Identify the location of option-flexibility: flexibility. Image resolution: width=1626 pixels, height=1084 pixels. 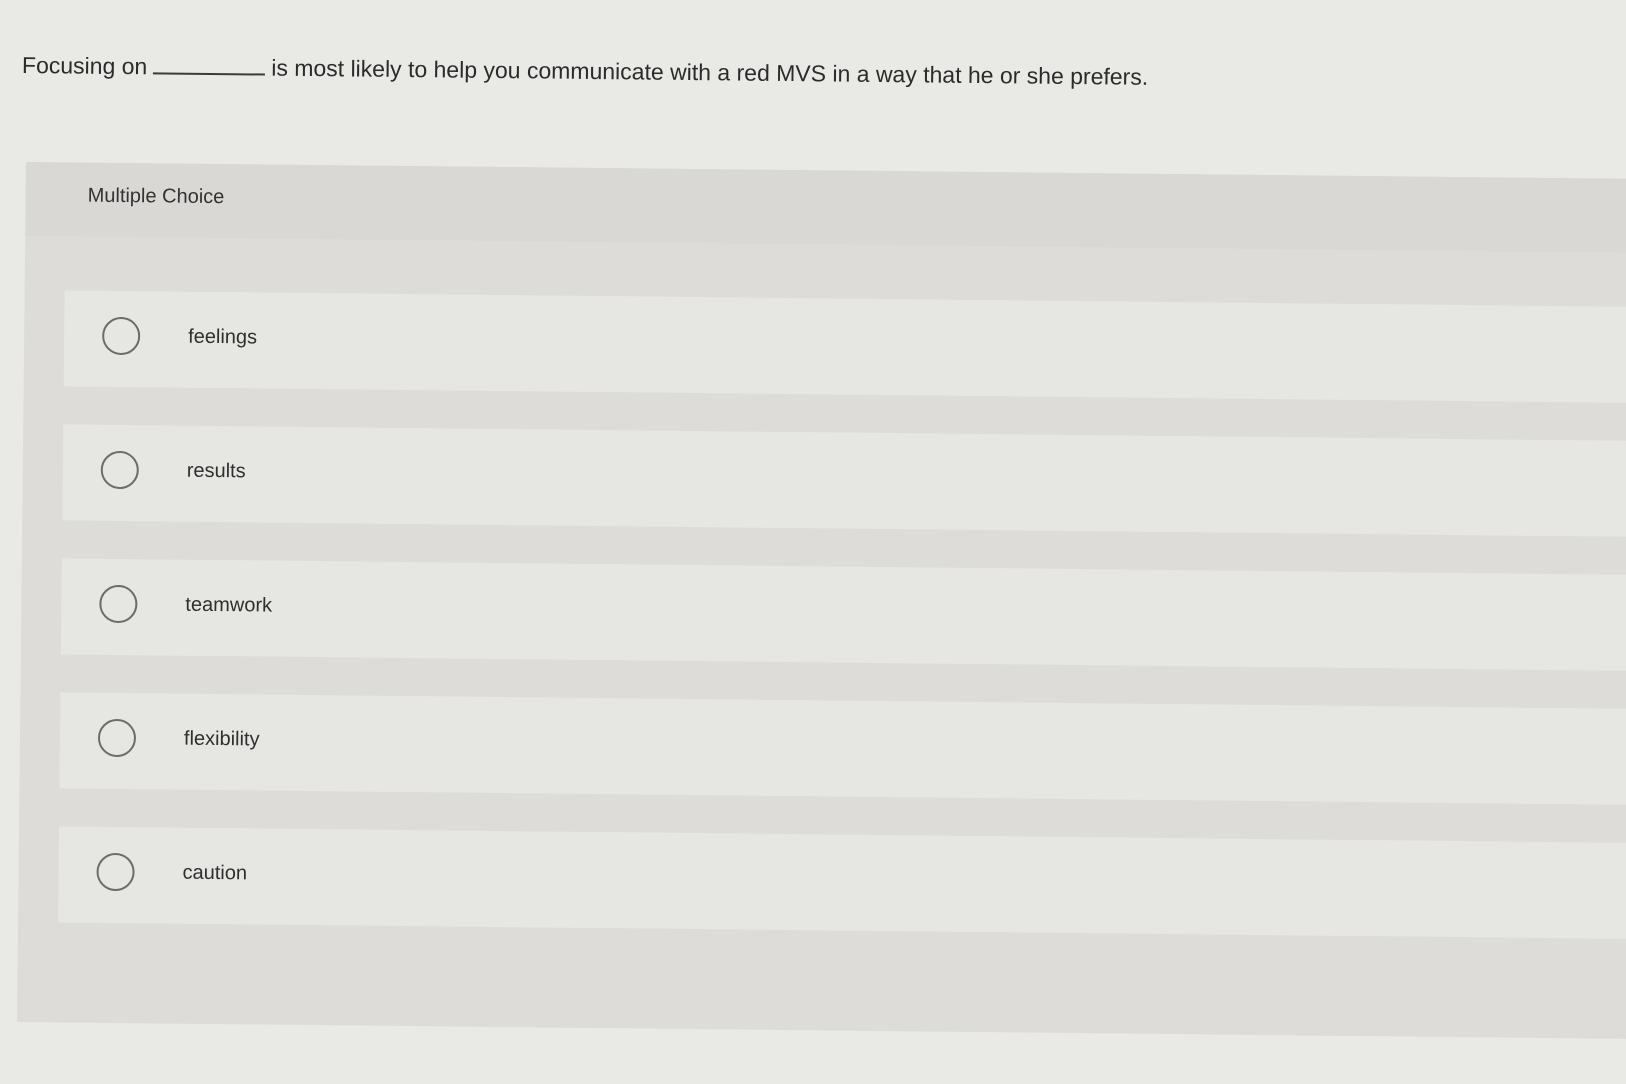
(842, 749).